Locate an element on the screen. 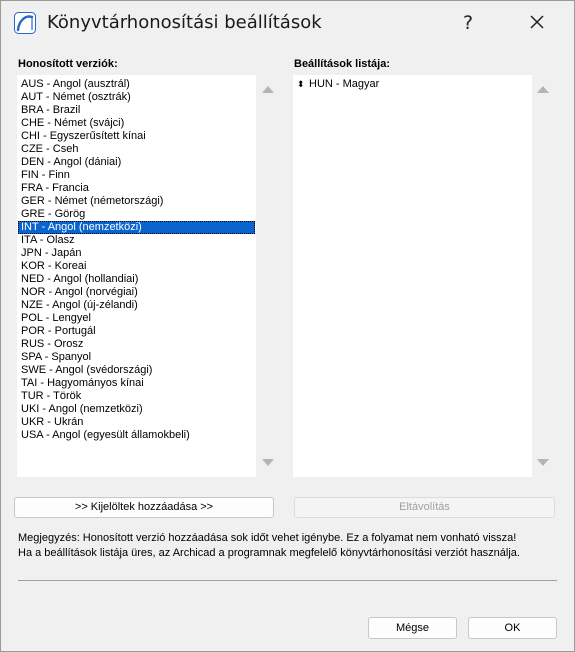 This screenshot has width=575, height=652. list-item: NED - Angol (hollandiai) is located at coordinates (136, 279).